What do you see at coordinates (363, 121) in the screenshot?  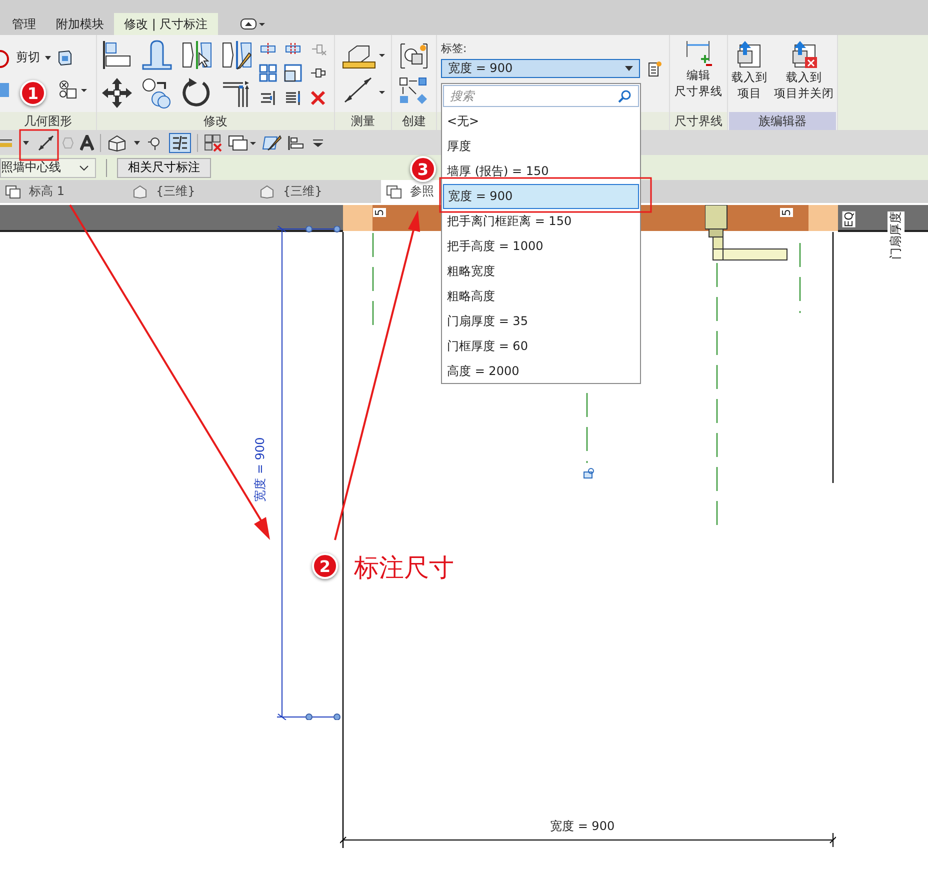 I see `panel-title: 测量` at bounding box center [363, 121].